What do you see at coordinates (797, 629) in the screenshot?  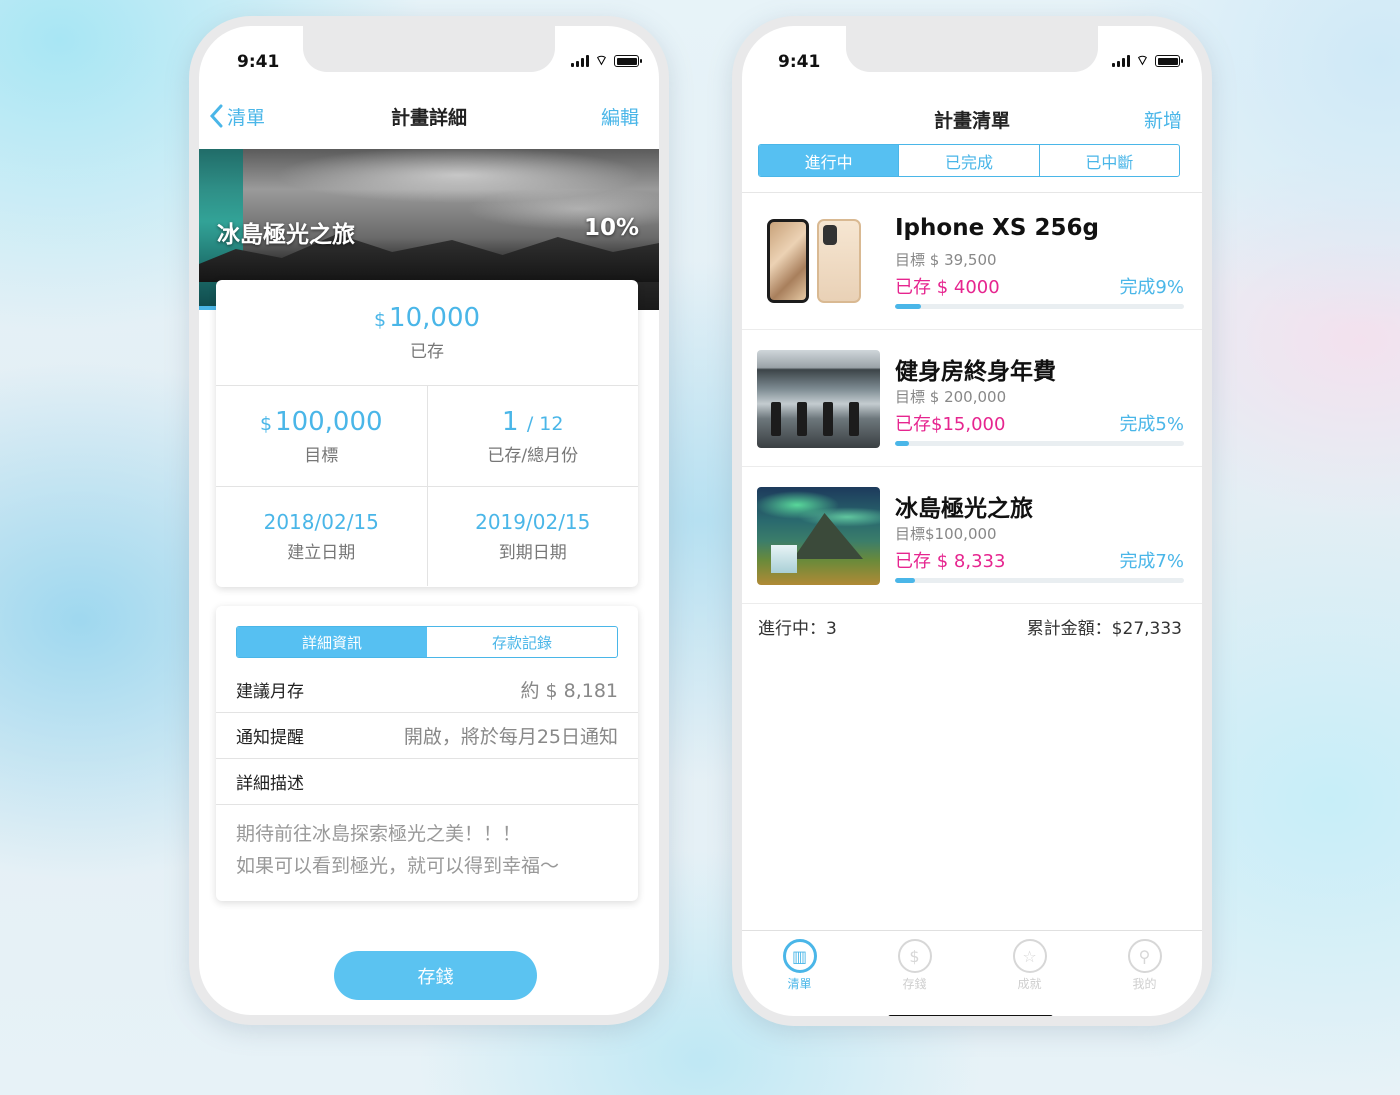 I see `active-count: 進行中：3` at bounding box center [797, 629].